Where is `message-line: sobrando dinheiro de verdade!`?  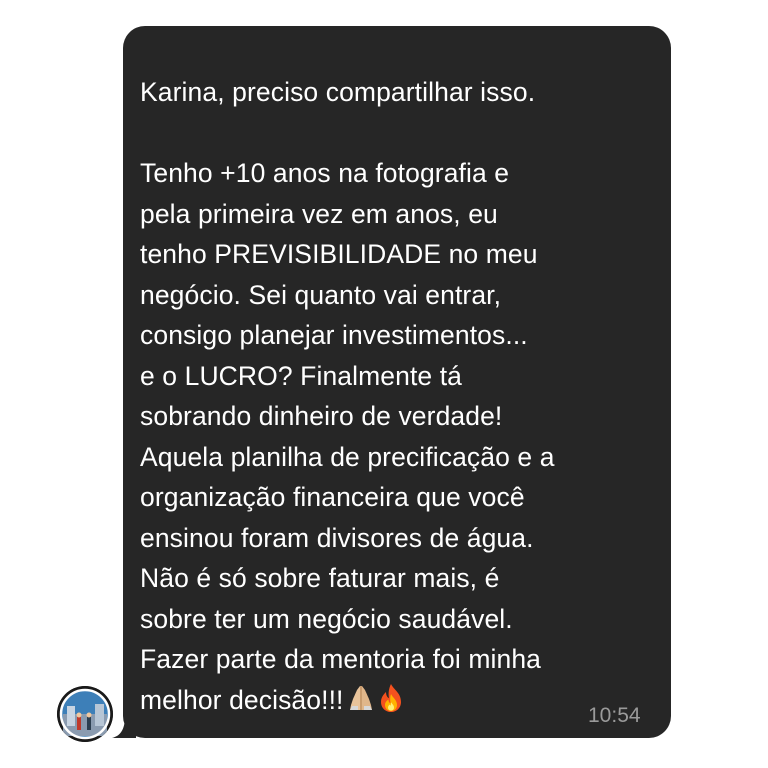
message-line: sobrando dinheiro de verdade! is located at coordinates (321, 416).